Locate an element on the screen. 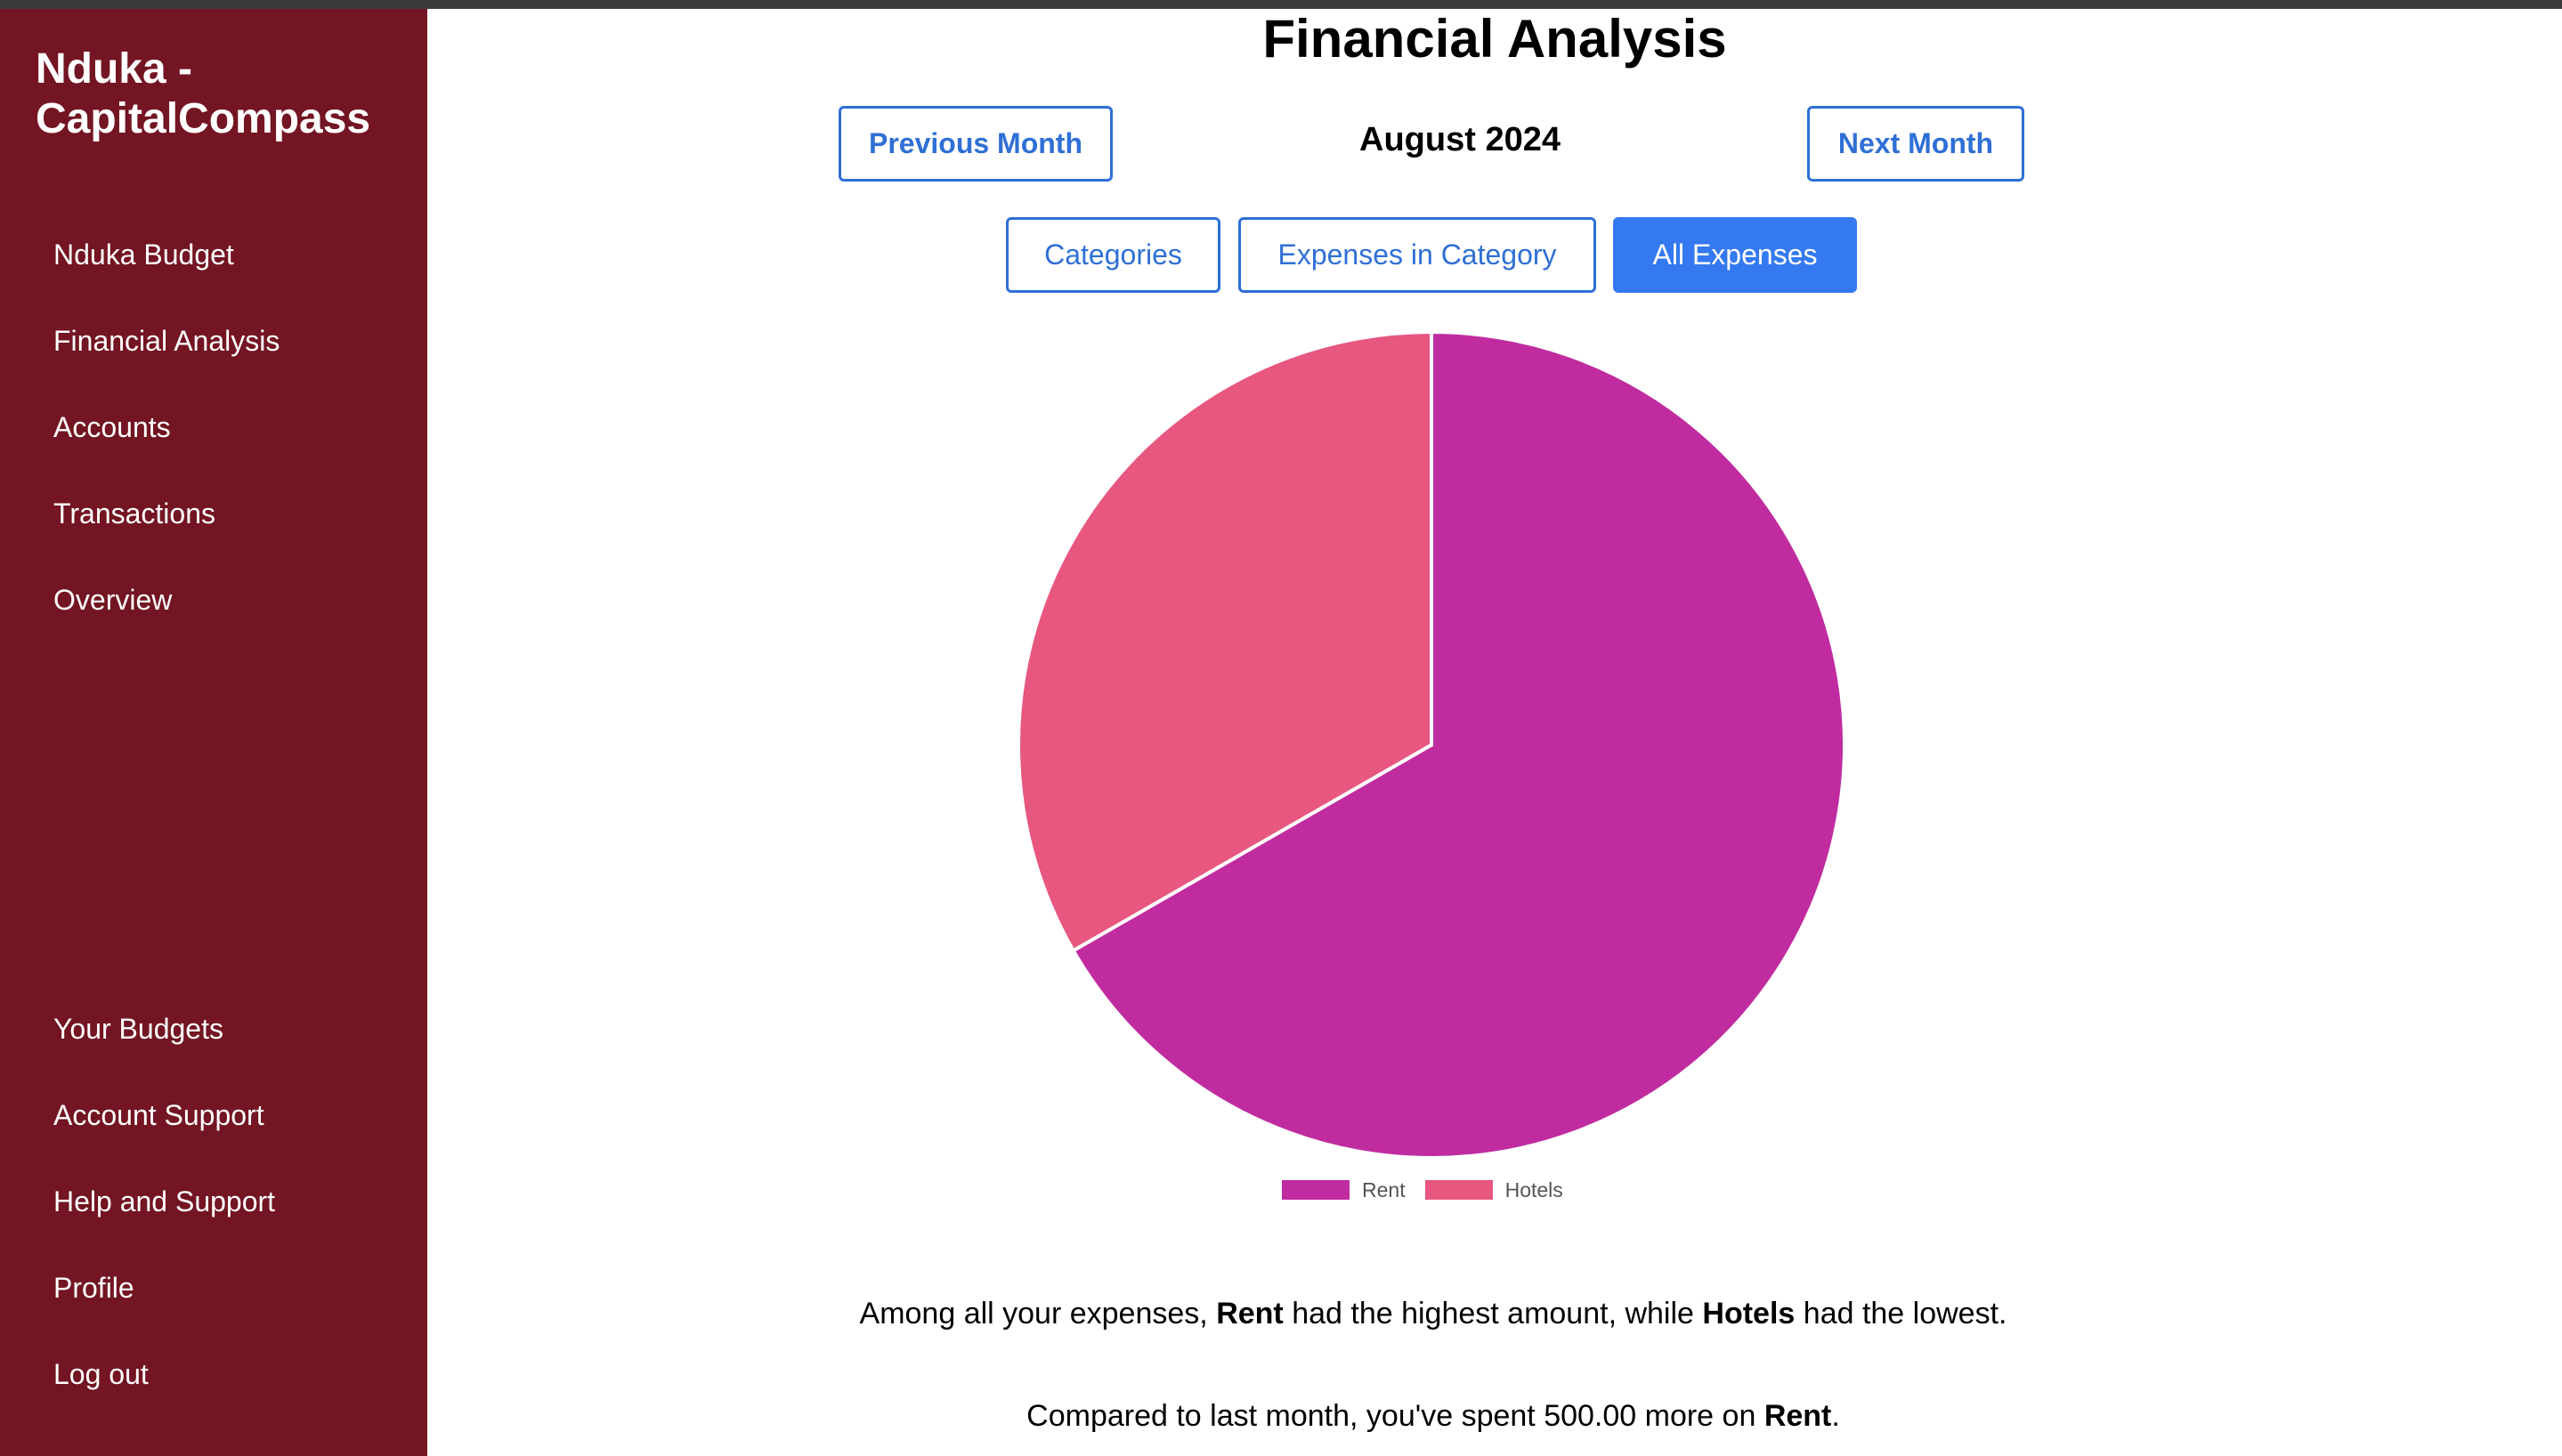  sidebar-item-account-support: Account Support is located at coordinates (158, 1115).